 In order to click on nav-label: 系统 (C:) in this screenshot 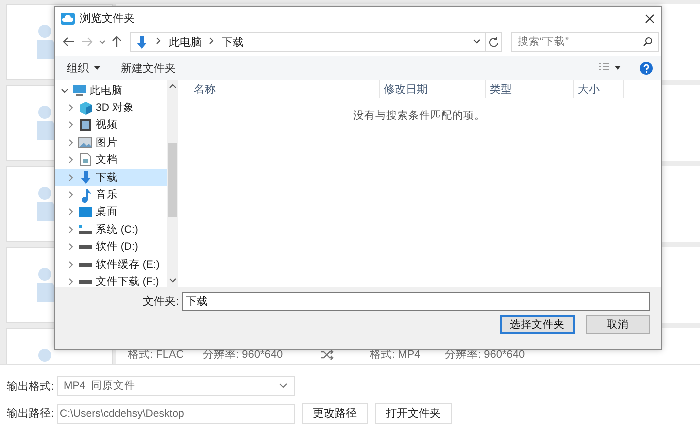, I will do `click(117, 229)`.